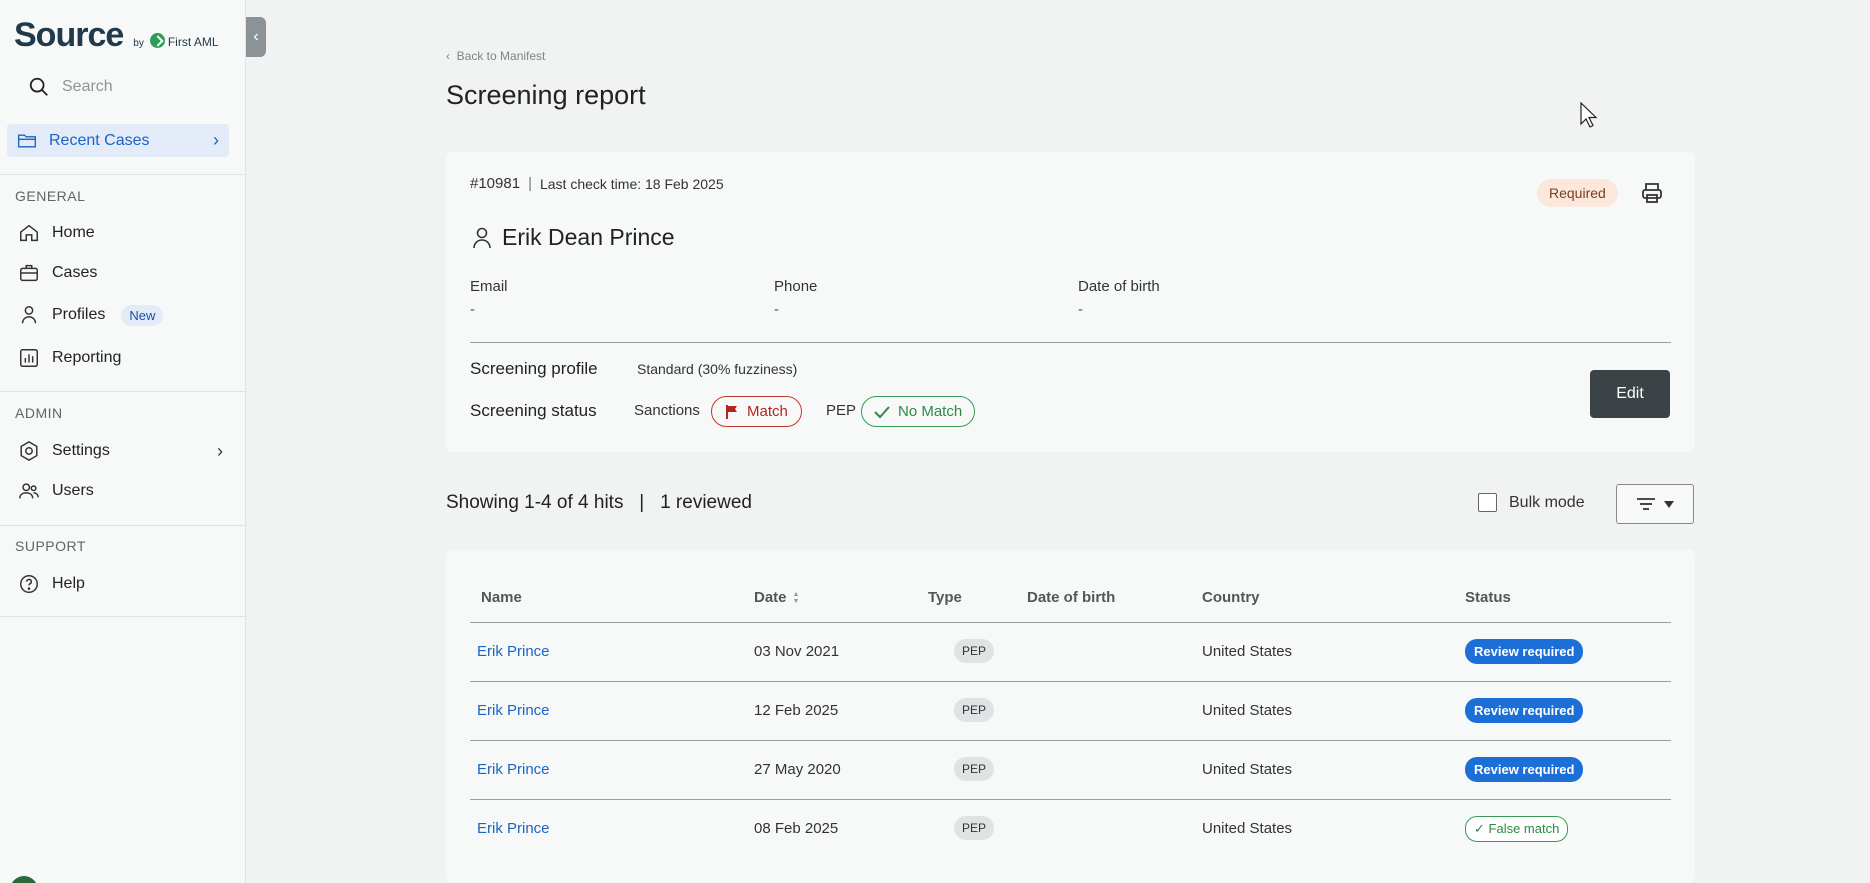  Describe the element at coordinates (38, 86) in the screenshot. I see `search-icon` at that location.